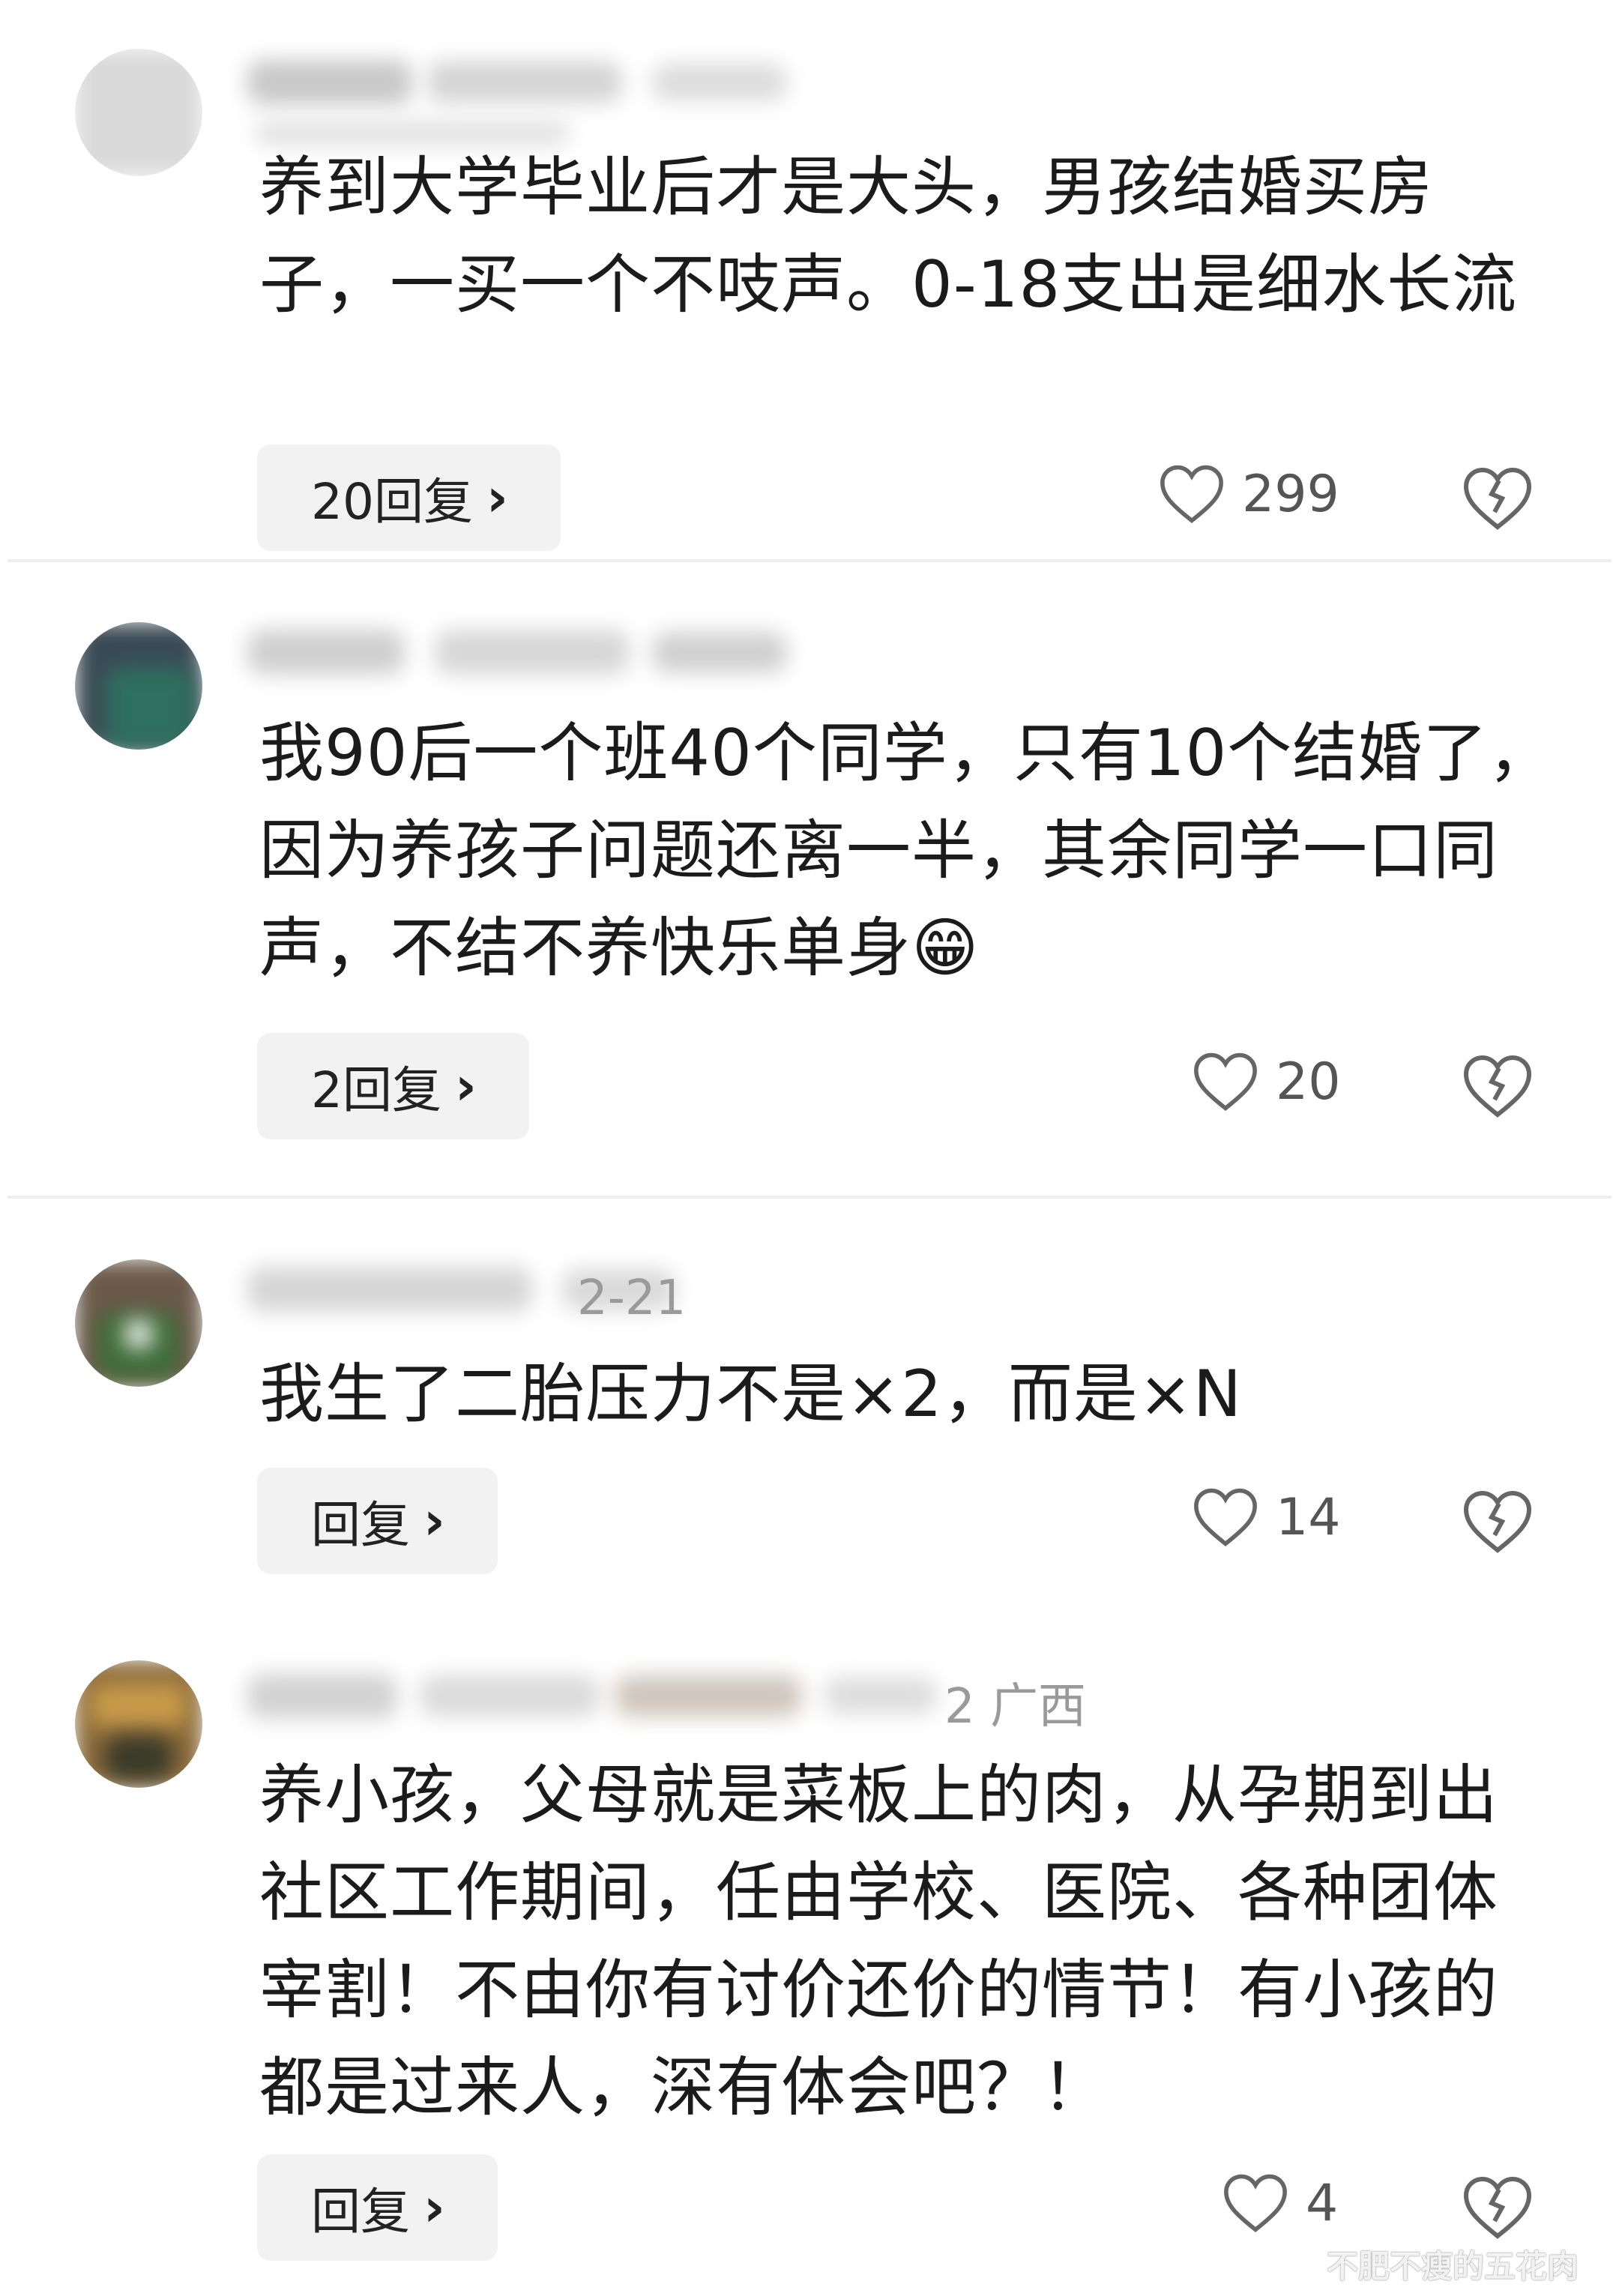 This screenshot has width=1619, height=2296. What do you see at coordinates (632, 1298) in the screenshot?
I see `comment-meta: 2-21` at bounding box center [632, 1298].